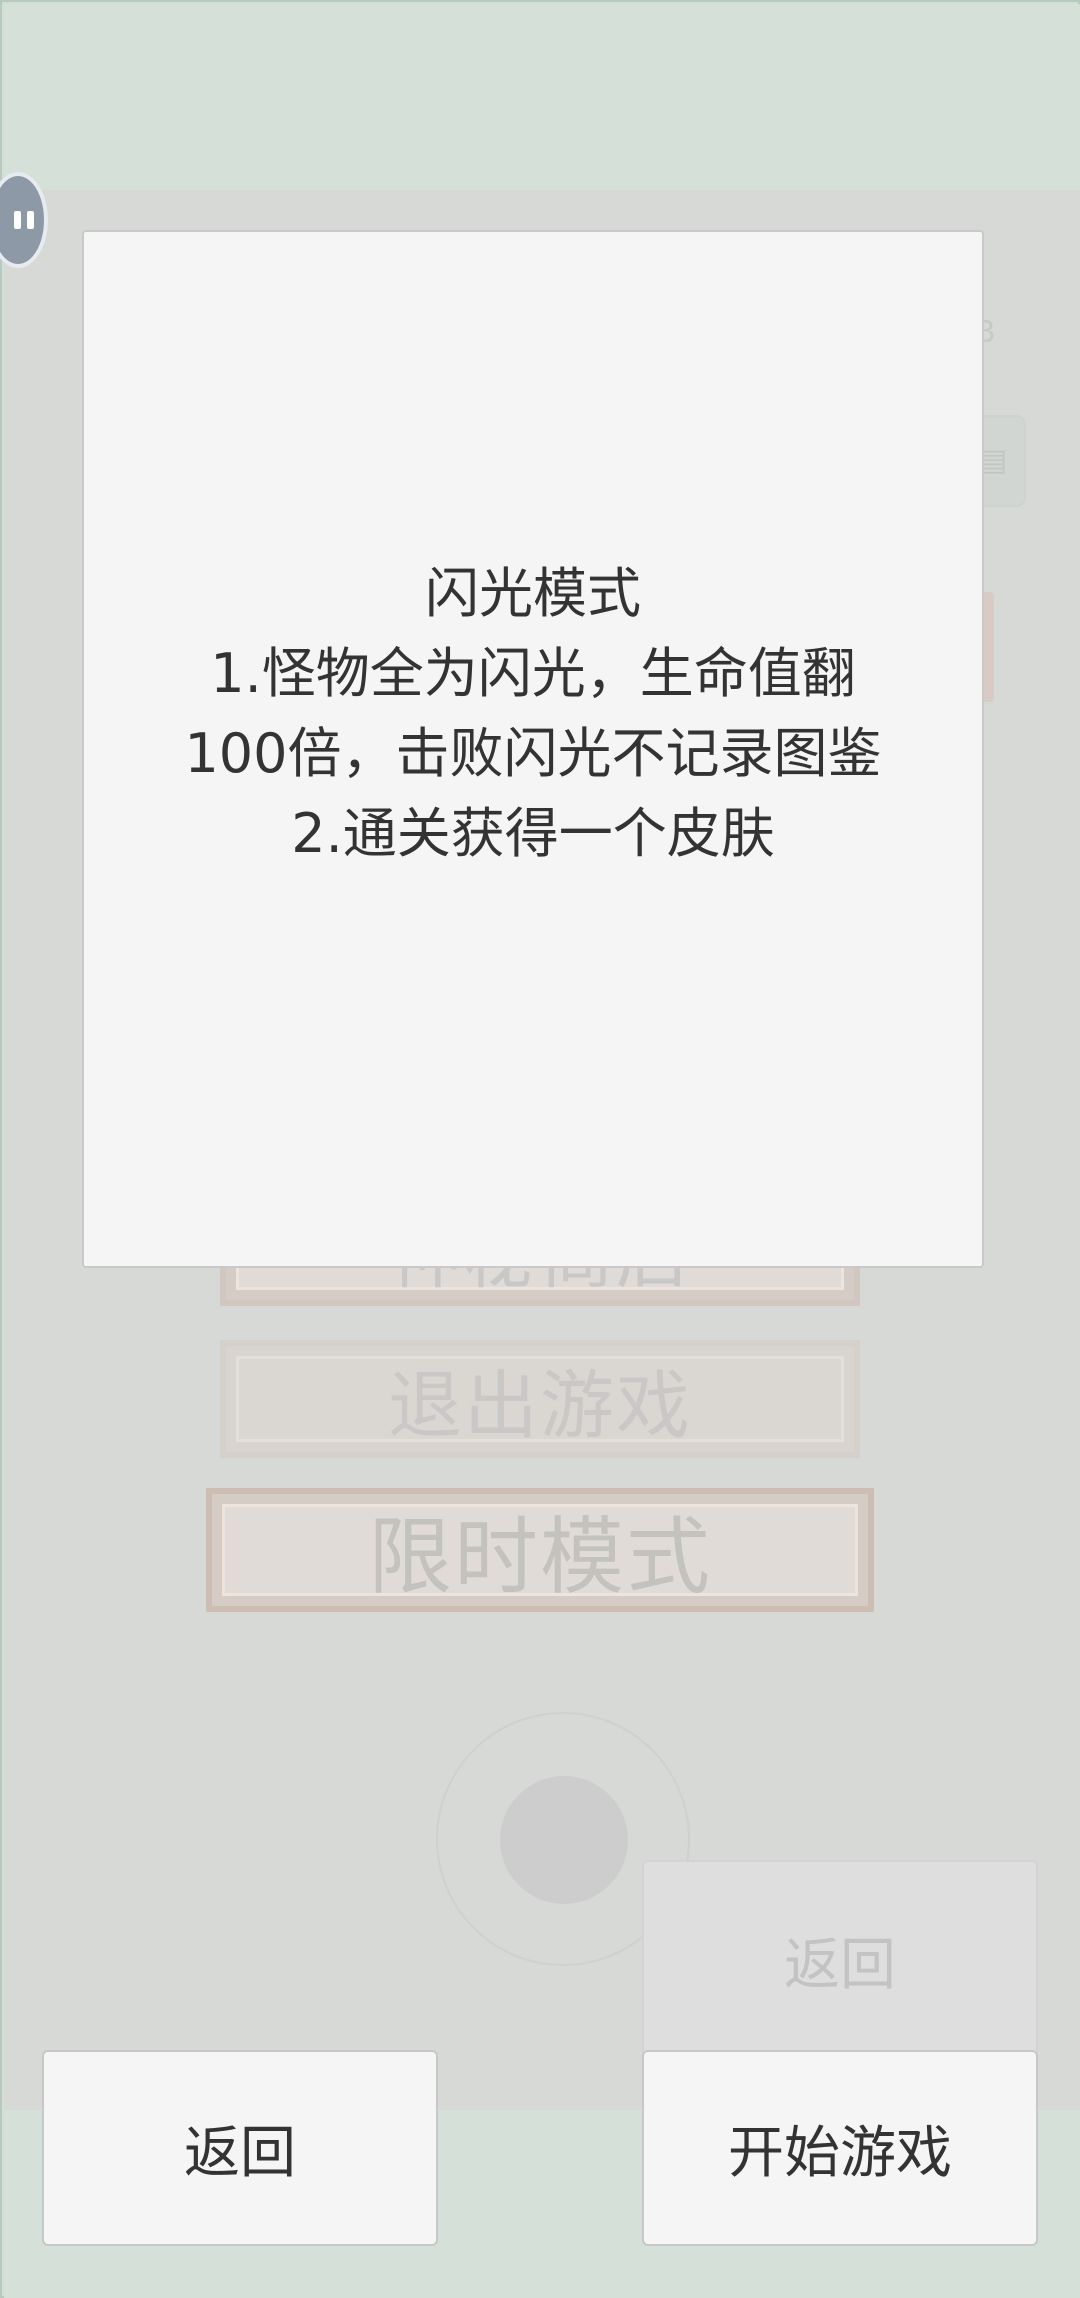 Image resolution: width=1080 pixels, height=2298 pixels. Describe the element at coordinates (840, 2148) in the screenshot. I see `start-game-button: 开始游戏` at that location.